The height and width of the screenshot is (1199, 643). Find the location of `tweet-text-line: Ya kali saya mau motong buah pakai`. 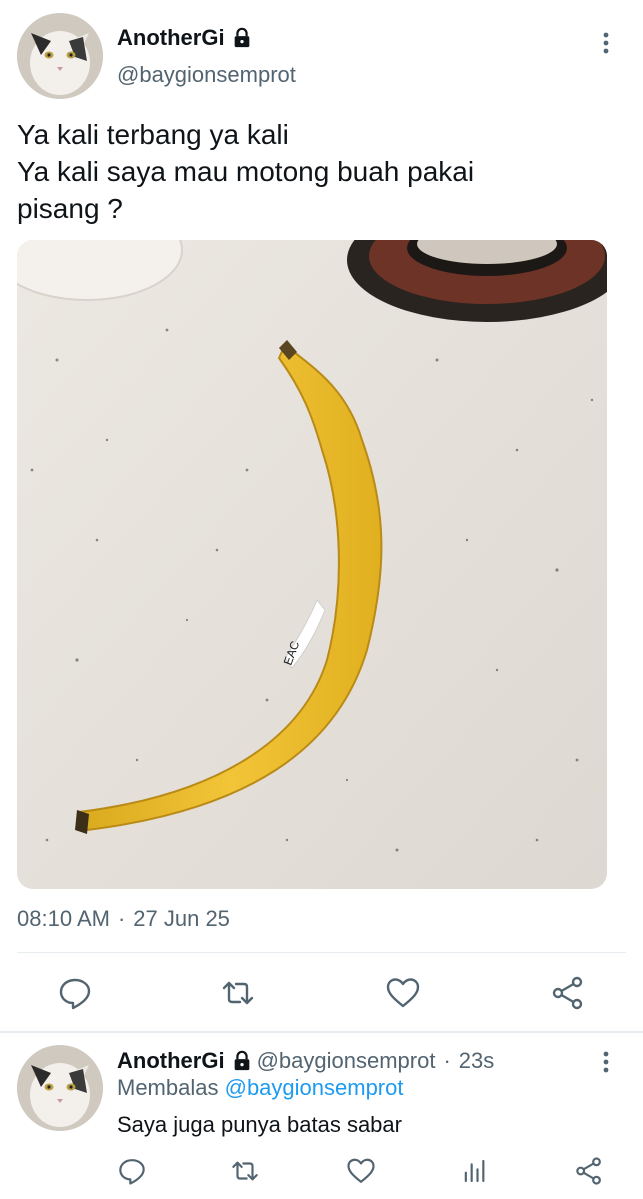

tweet-text-line: Ya kali saya mau motong buah pakai is located at coordinates (246, 171).